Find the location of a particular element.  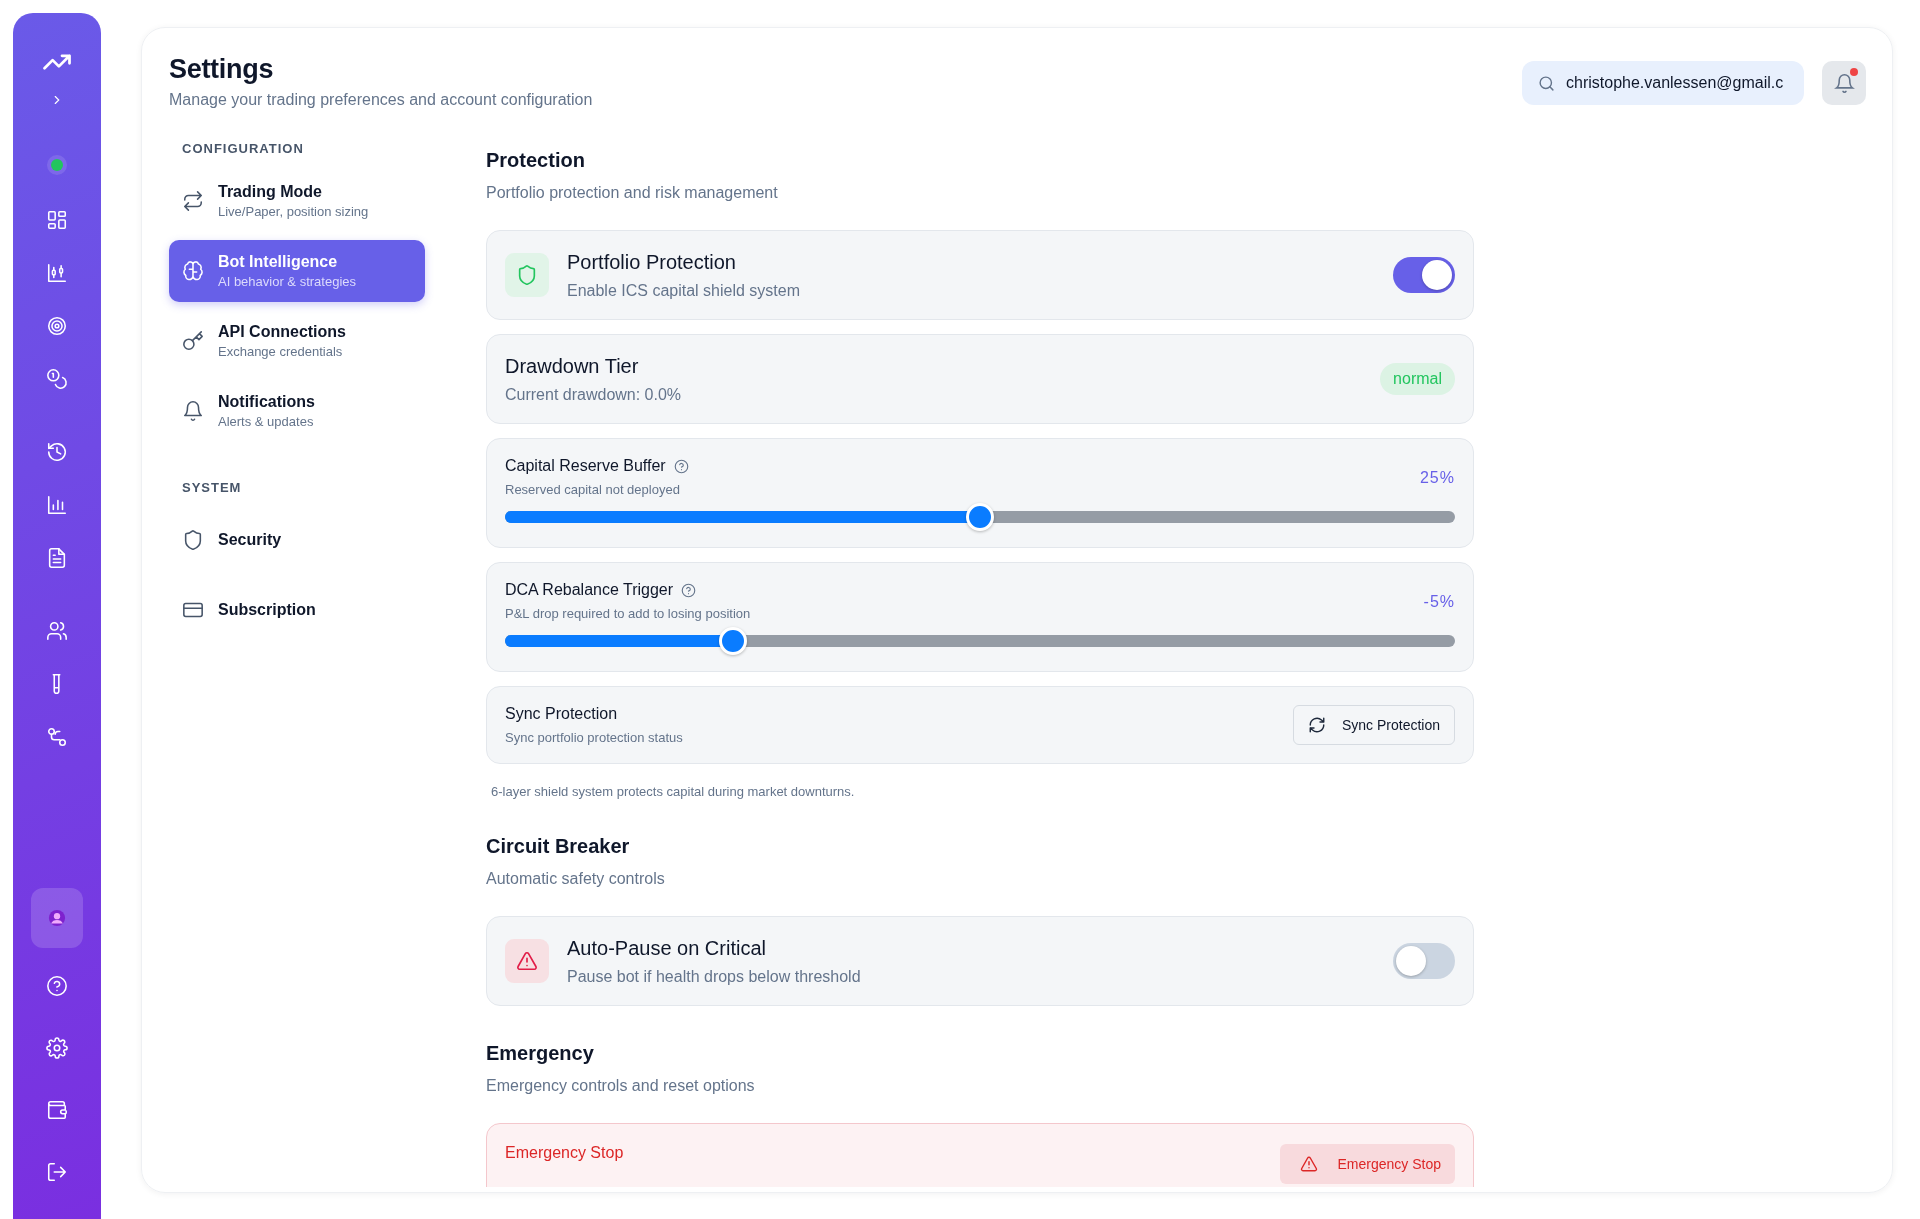

setting-description: Sync portfolio protection status is located at coordinates (594, 737).